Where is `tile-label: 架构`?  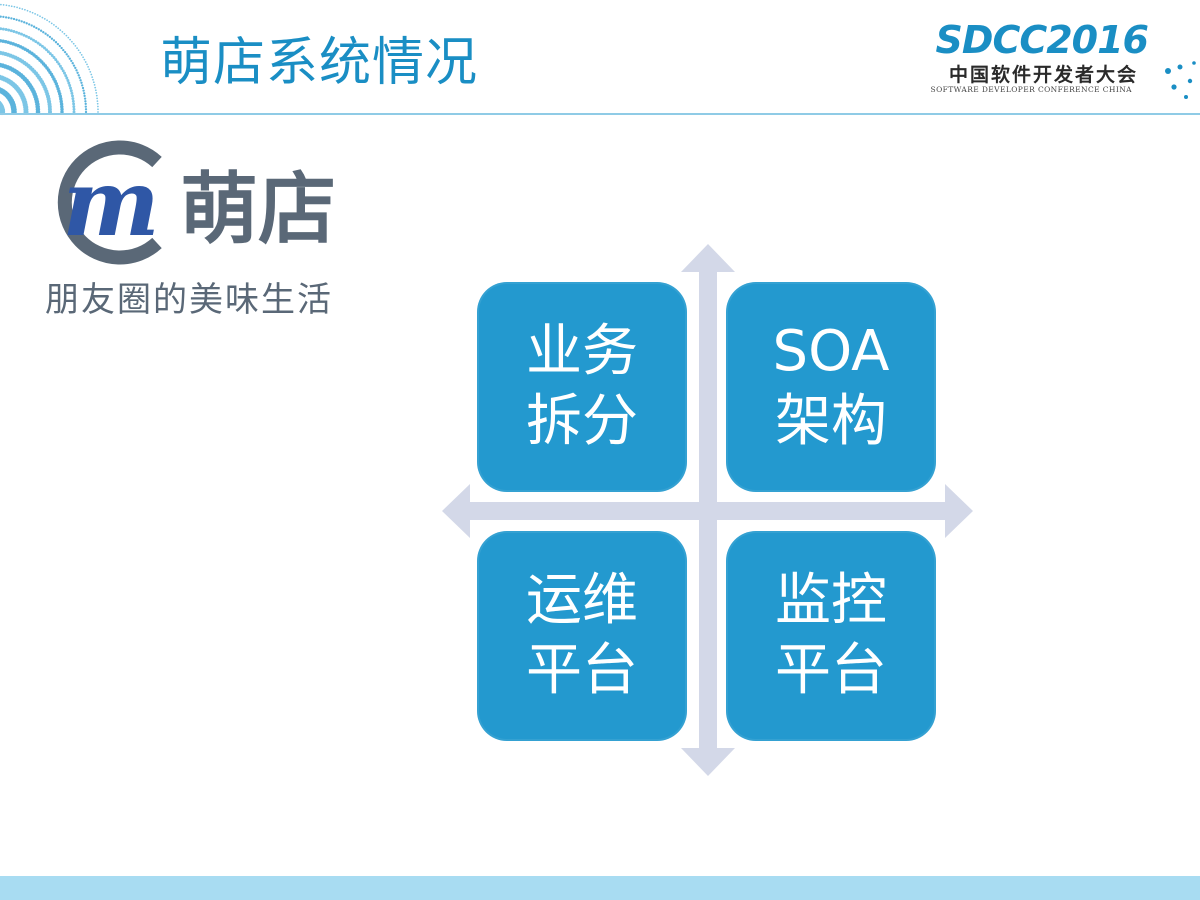 tile-label: 架构 is located at coordinates (831, 421).